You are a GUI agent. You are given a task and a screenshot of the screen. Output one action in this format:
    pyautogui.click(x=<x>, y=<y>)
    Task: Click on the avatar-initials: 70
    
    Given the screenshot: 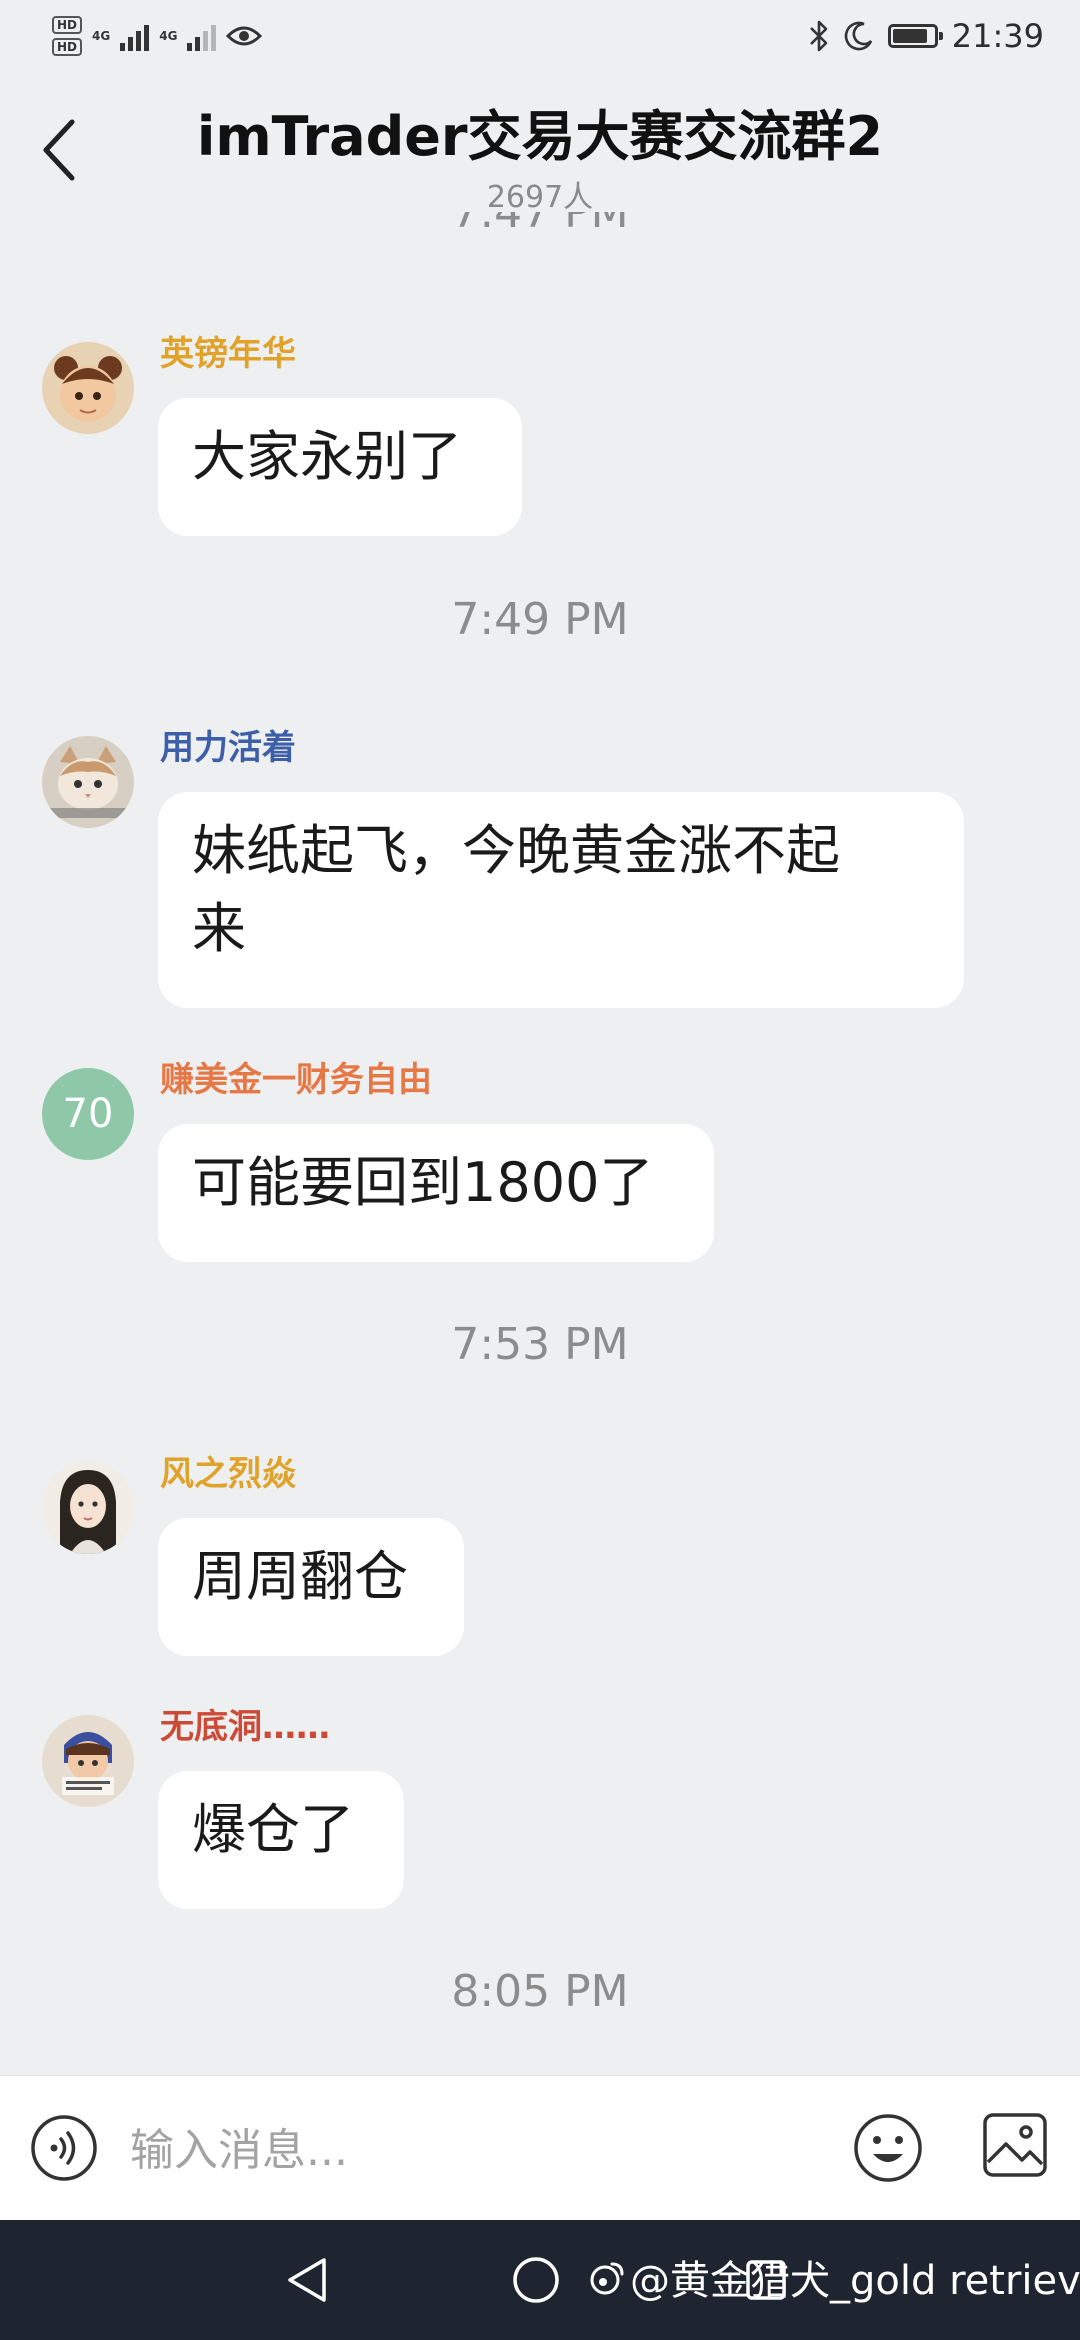 What is the action you would take?
    pyautogui.click(x=88, y=1114)
    